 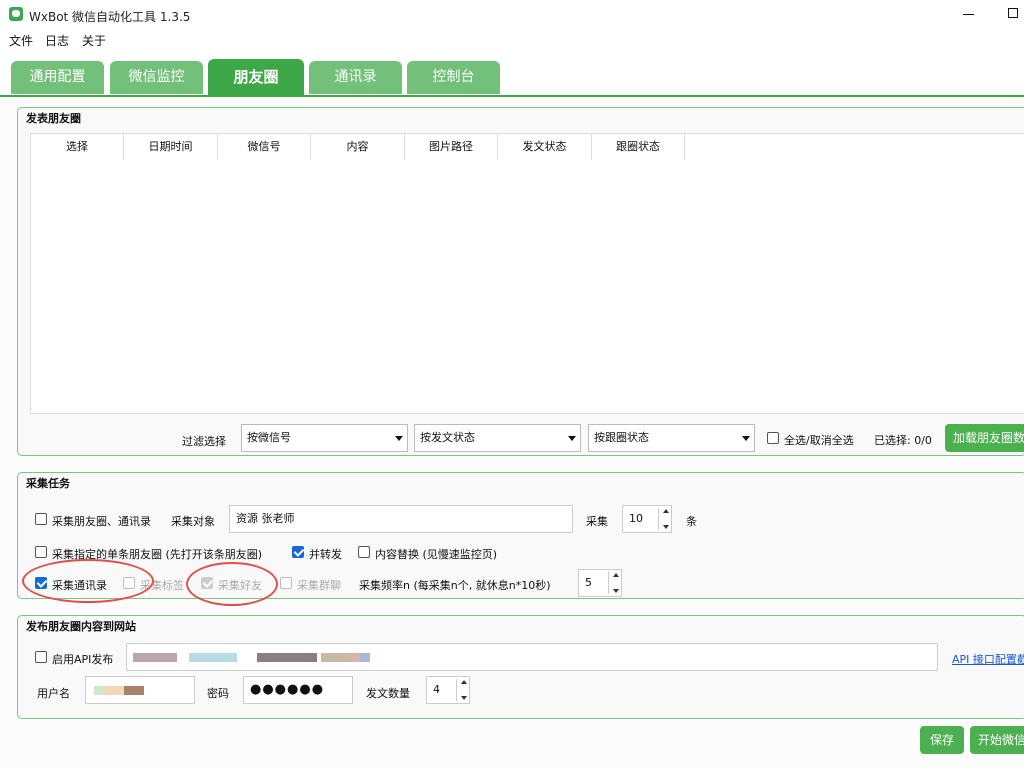 What do you see at coordinates (324, 438) in the screenshot?
I see `filter-wechat-select: 按微信号` at bounding box center [324, 438].